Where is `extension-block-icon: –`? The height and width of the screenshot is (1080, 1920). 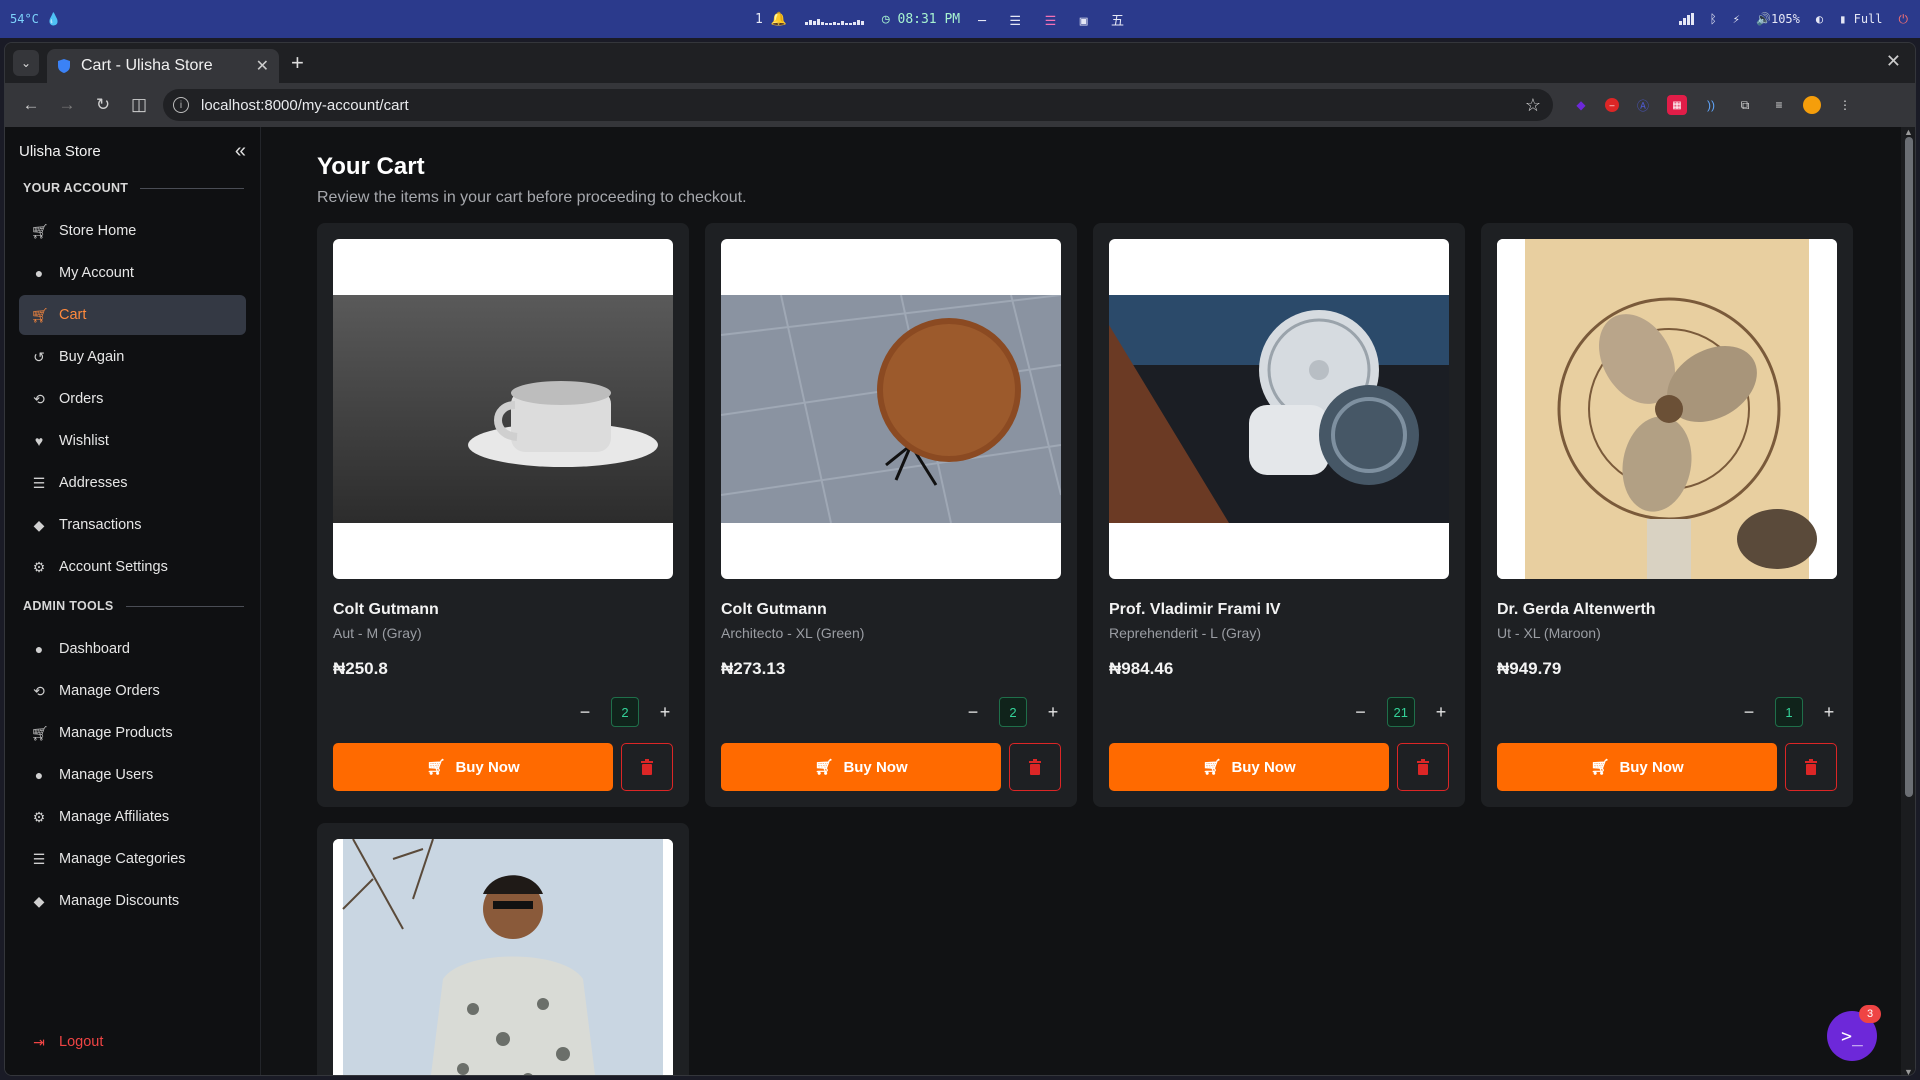
extension-block-icon: – is located at coordinates (1612, 105).